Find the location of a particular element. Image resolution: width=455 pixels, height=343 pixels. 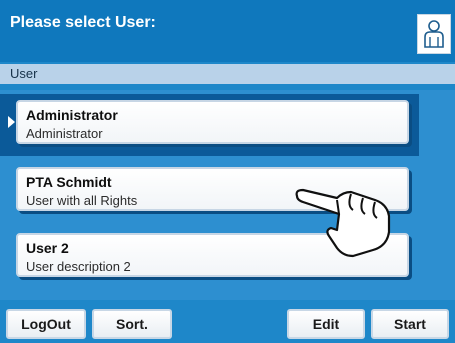

user-icon is located at coordinates (434, 34).